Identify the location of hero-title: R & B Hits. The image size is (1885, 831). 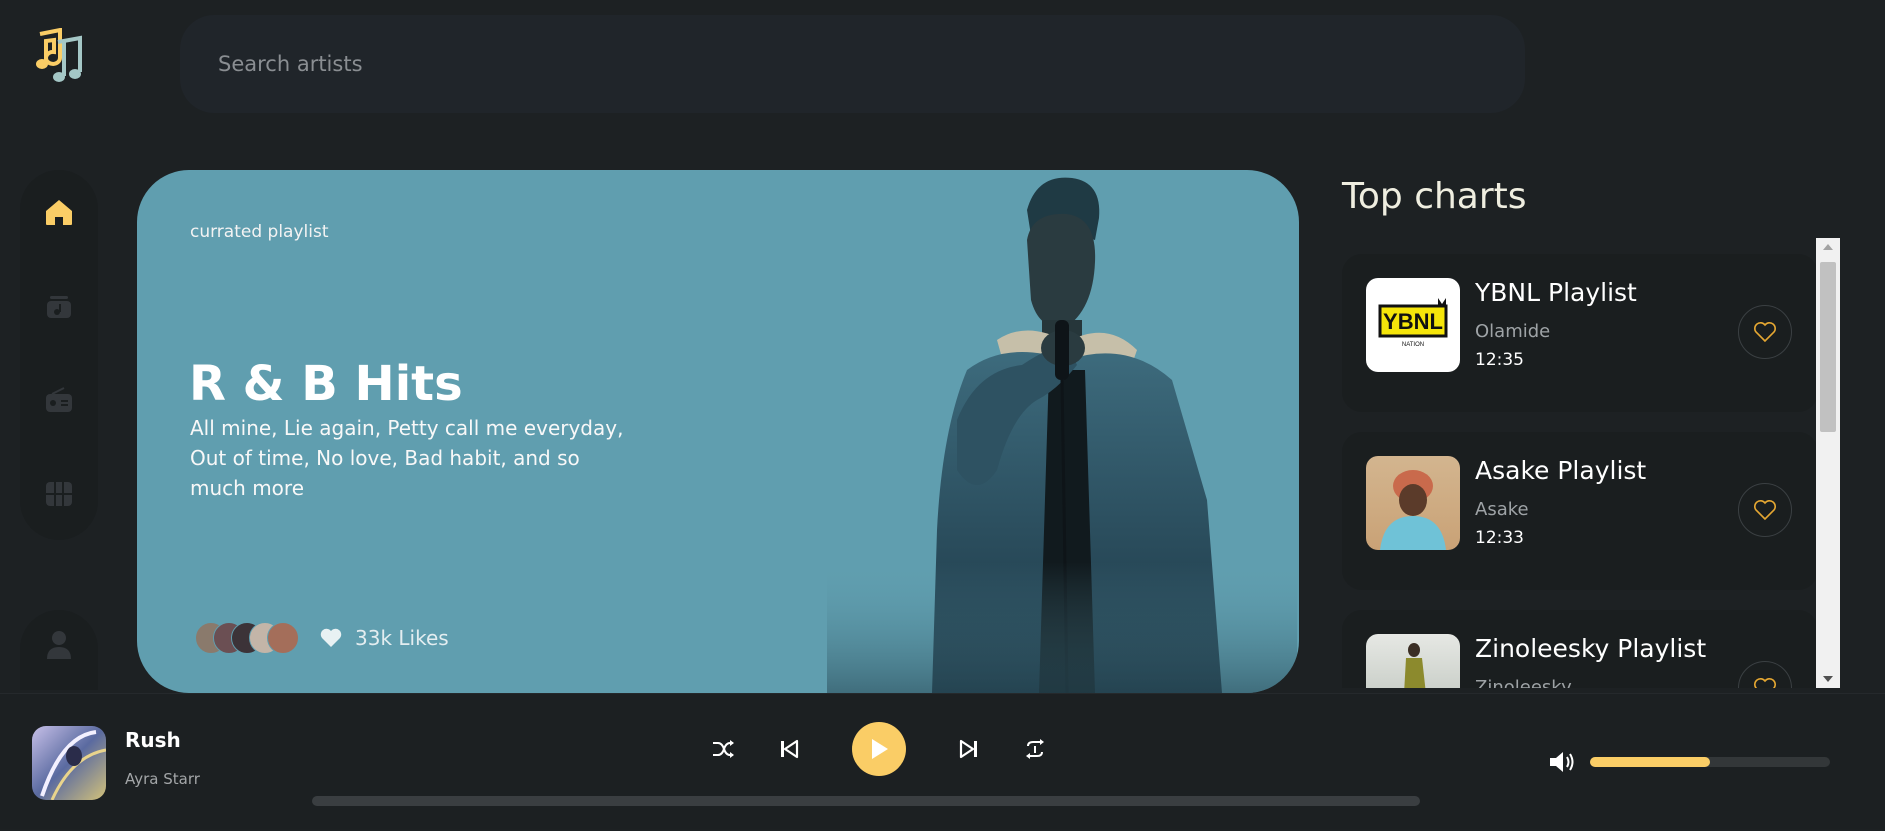
(326, 384).